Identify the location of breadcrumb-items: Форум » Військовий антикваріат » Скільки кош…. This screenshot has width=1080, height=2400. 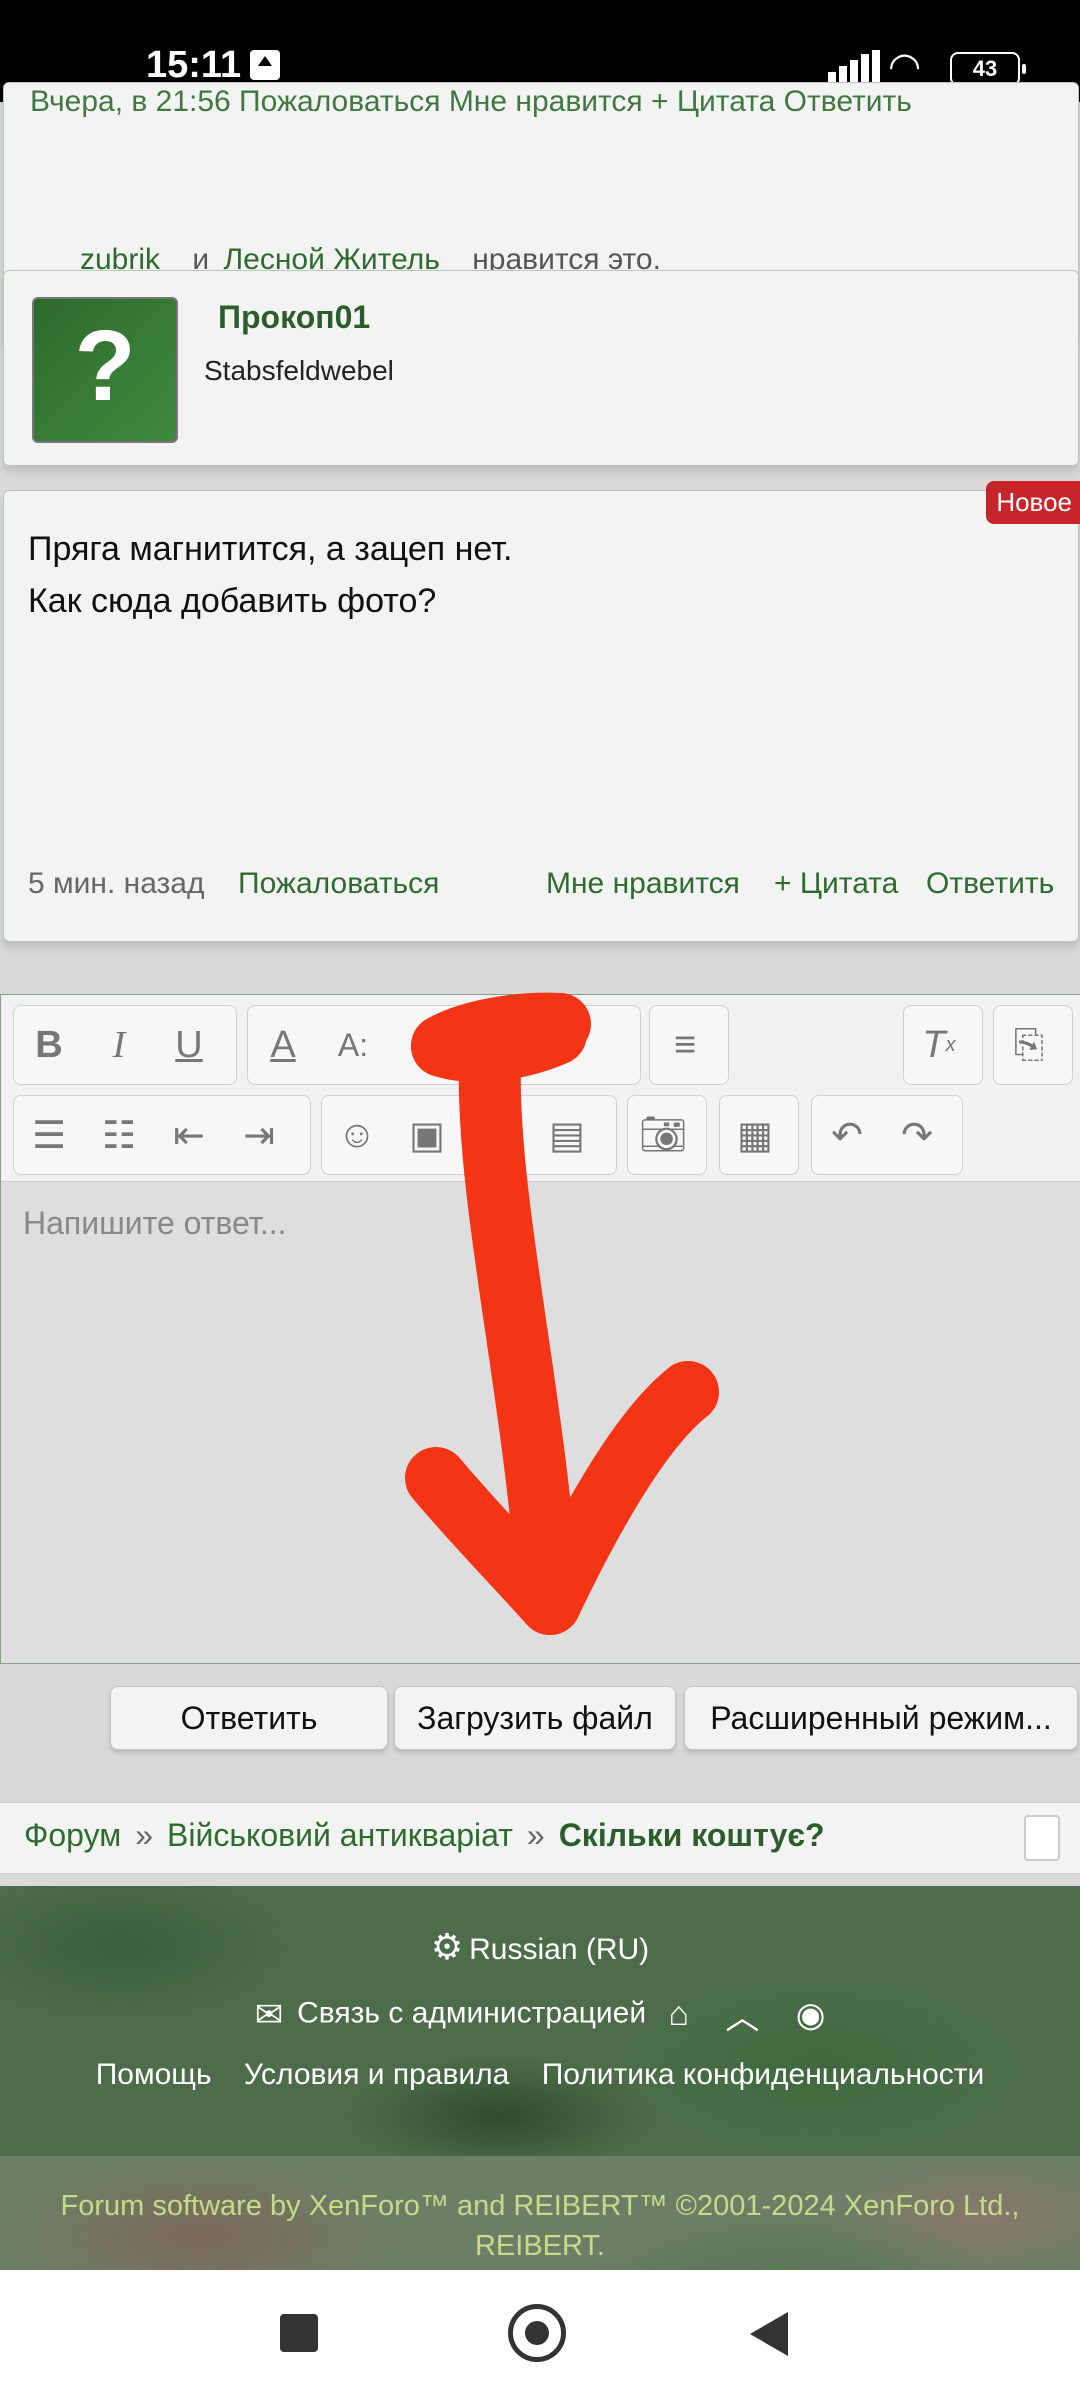
(424, 1835).